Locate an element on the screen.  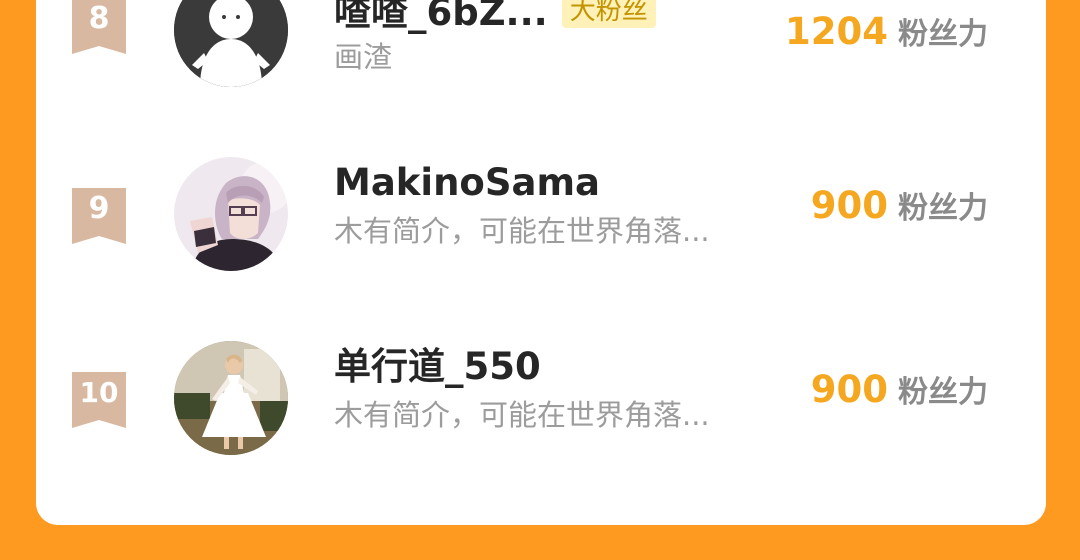
user-name-line: 单行道_550 is located at coordinates (437, 367).